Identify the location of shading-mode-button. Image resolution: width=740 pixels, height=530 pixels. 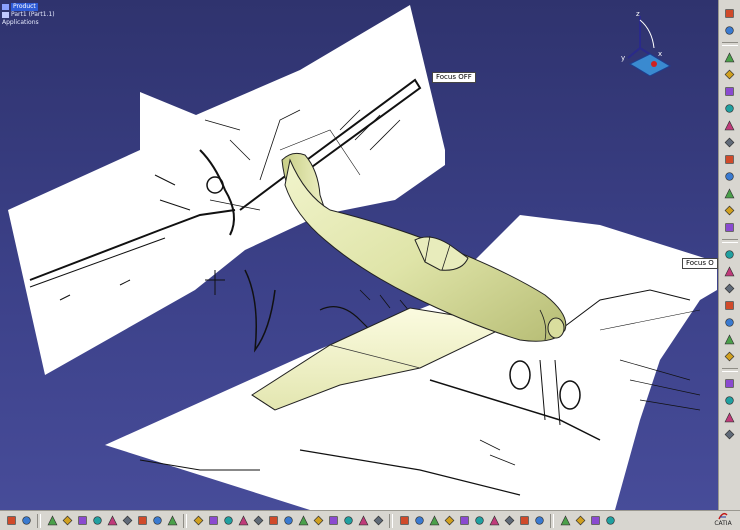
(333, 521).